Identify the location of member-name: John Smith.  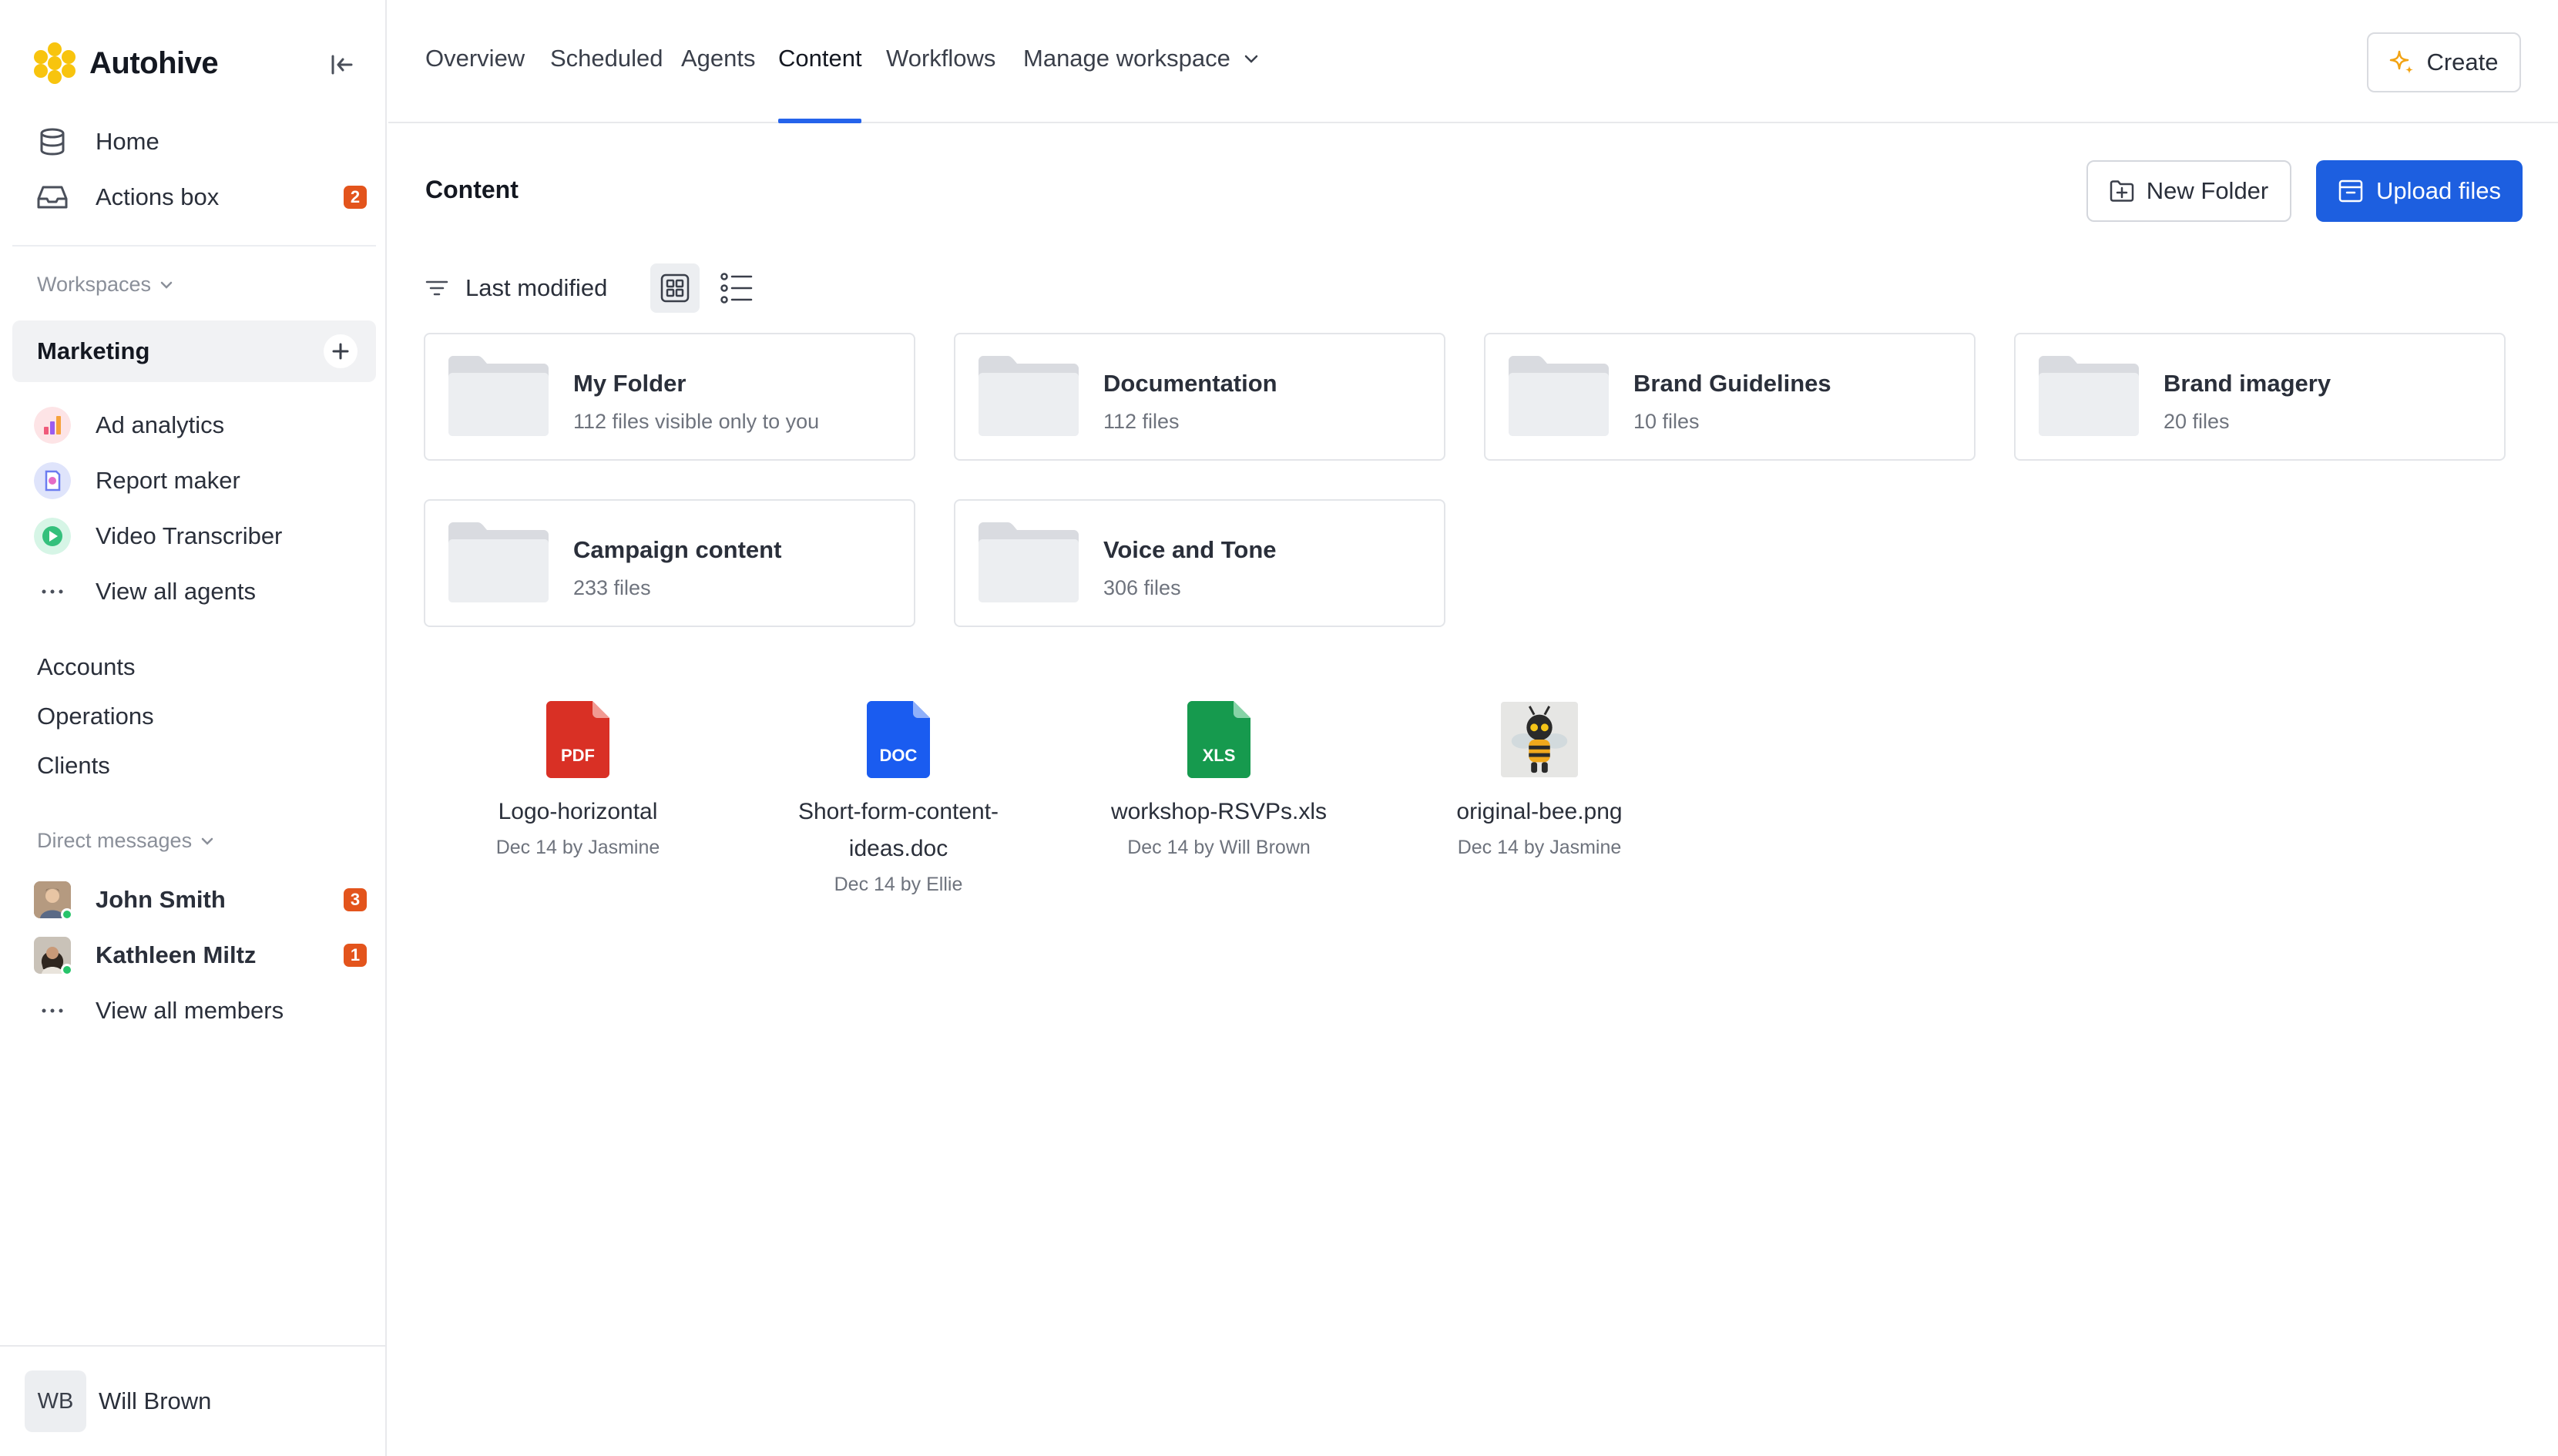
(161, 899).